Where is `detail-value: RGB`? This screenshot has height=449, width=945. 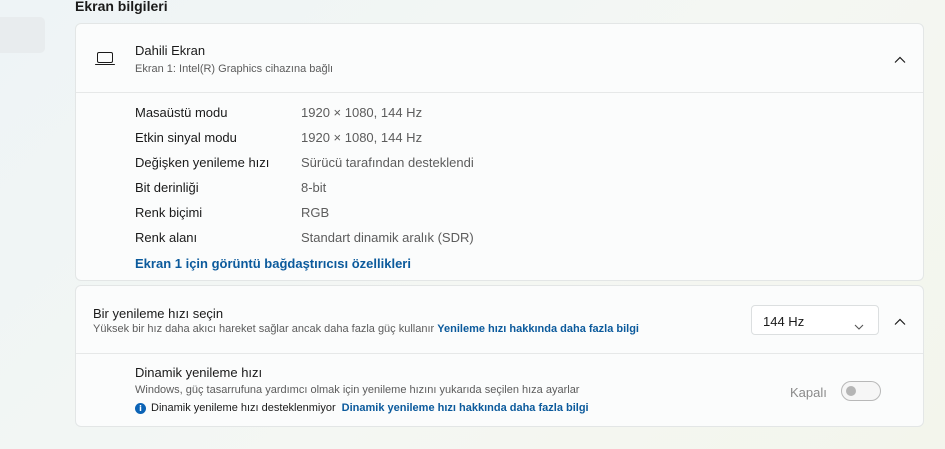
detail-value: RGB is located at coordinates (315, 212).